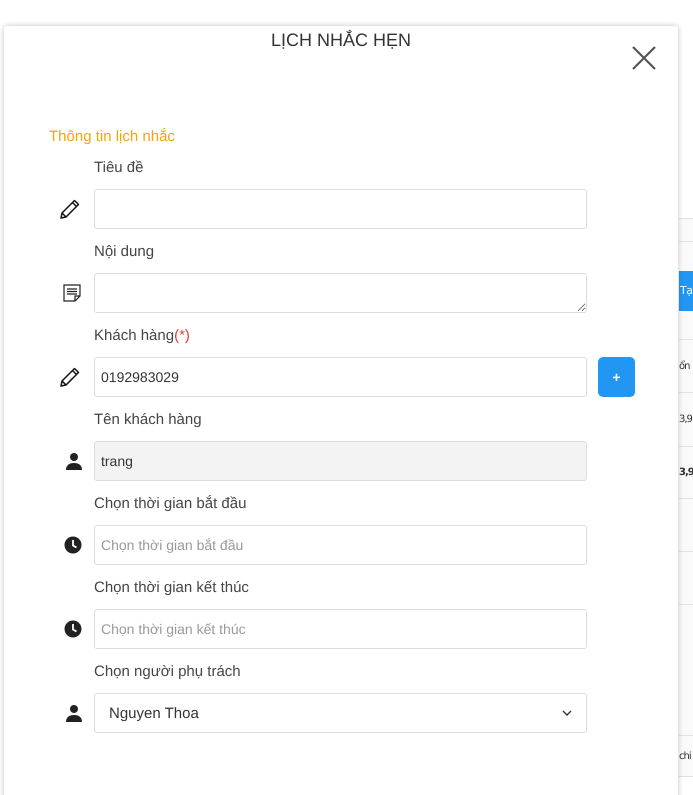 This screenshot has width=693, height=795. I want to click on chevron-down-icon, so click(567, 713).